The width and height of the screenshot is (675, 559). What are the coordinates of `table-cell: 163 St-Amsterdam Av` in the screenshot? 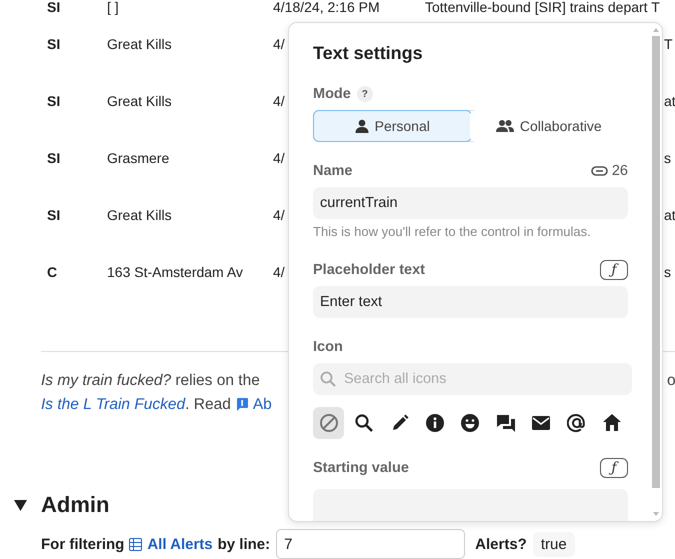 It's located at (175, 272).